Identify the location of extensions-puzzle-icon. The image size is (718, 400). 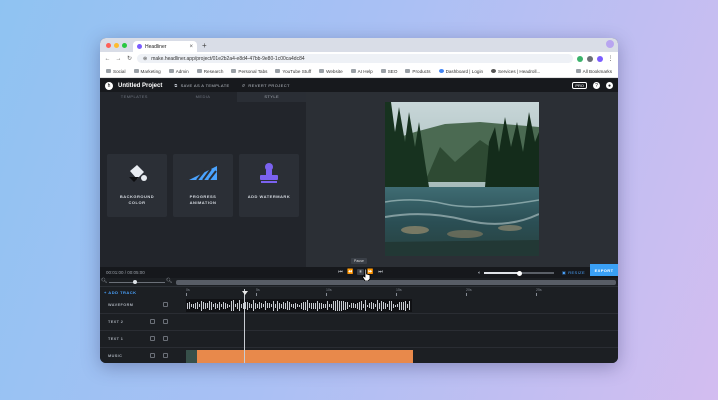
(590, 58).